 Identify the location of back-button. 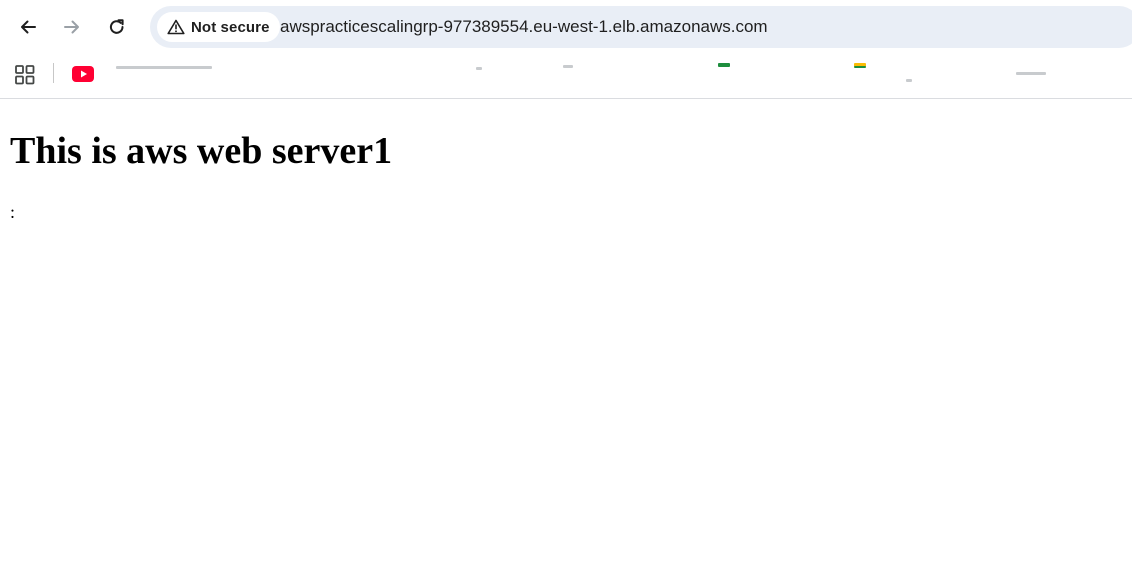
(28, 27).